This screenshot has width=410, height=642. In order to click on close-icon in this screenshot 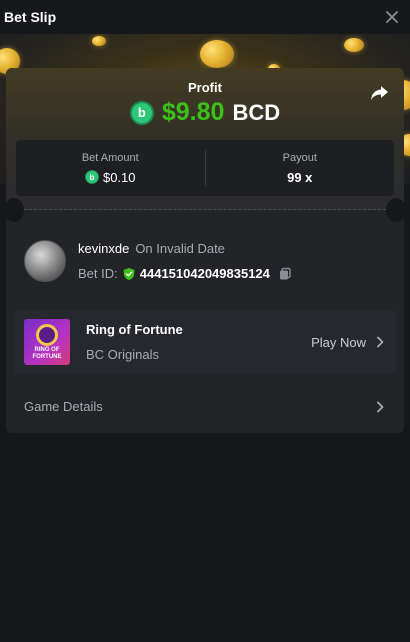, I will do `click(392, 17)`.